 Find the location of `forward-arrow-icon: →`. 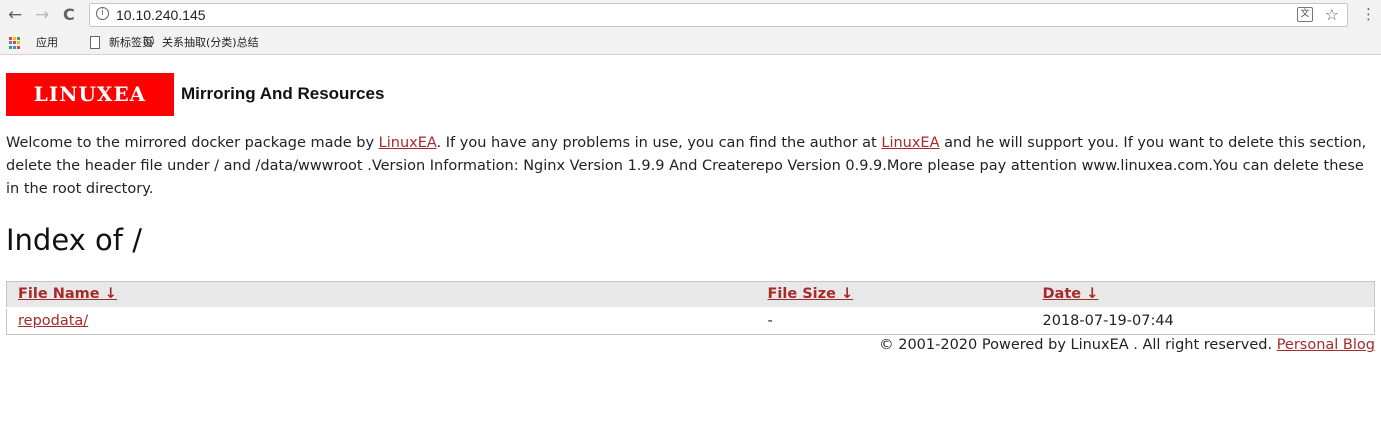

forward-arrow-icon: → is located at coordinates (42, 15).